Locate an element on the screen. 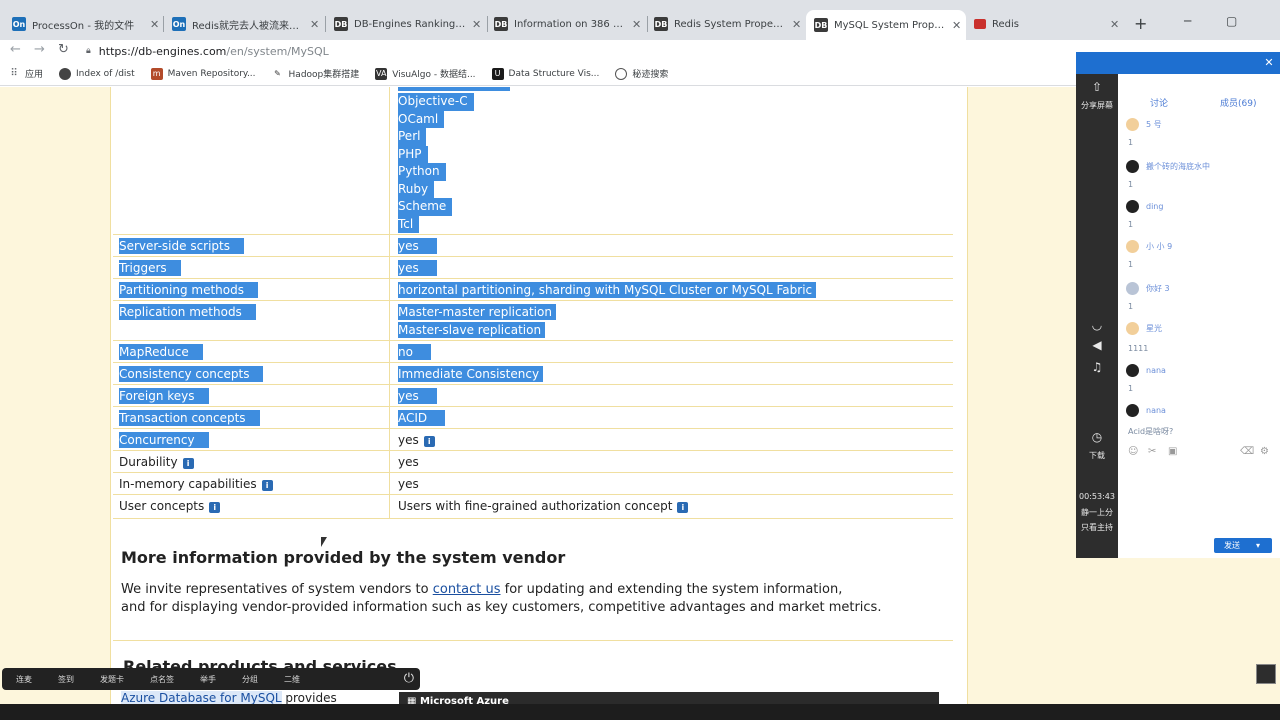 This screenshot has width=1280, height=720. table-key: Durability i is located at coordinates (163, 462).